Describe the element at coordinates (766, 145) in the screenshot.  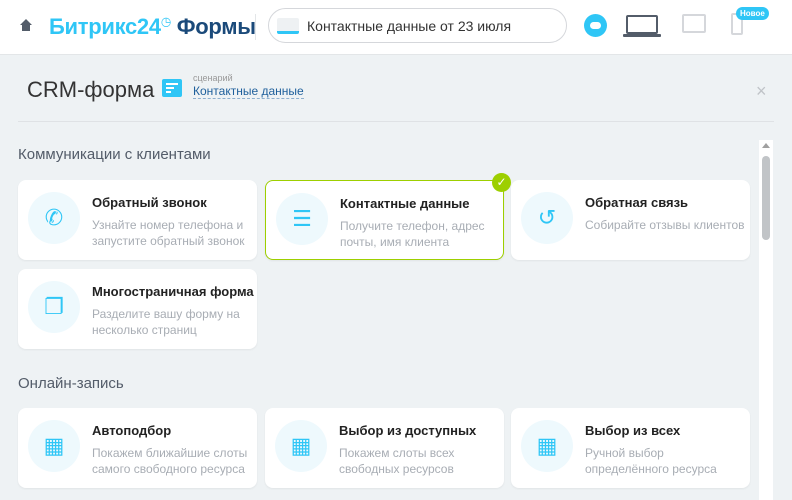
I see `scroll-up-icon` at that location.